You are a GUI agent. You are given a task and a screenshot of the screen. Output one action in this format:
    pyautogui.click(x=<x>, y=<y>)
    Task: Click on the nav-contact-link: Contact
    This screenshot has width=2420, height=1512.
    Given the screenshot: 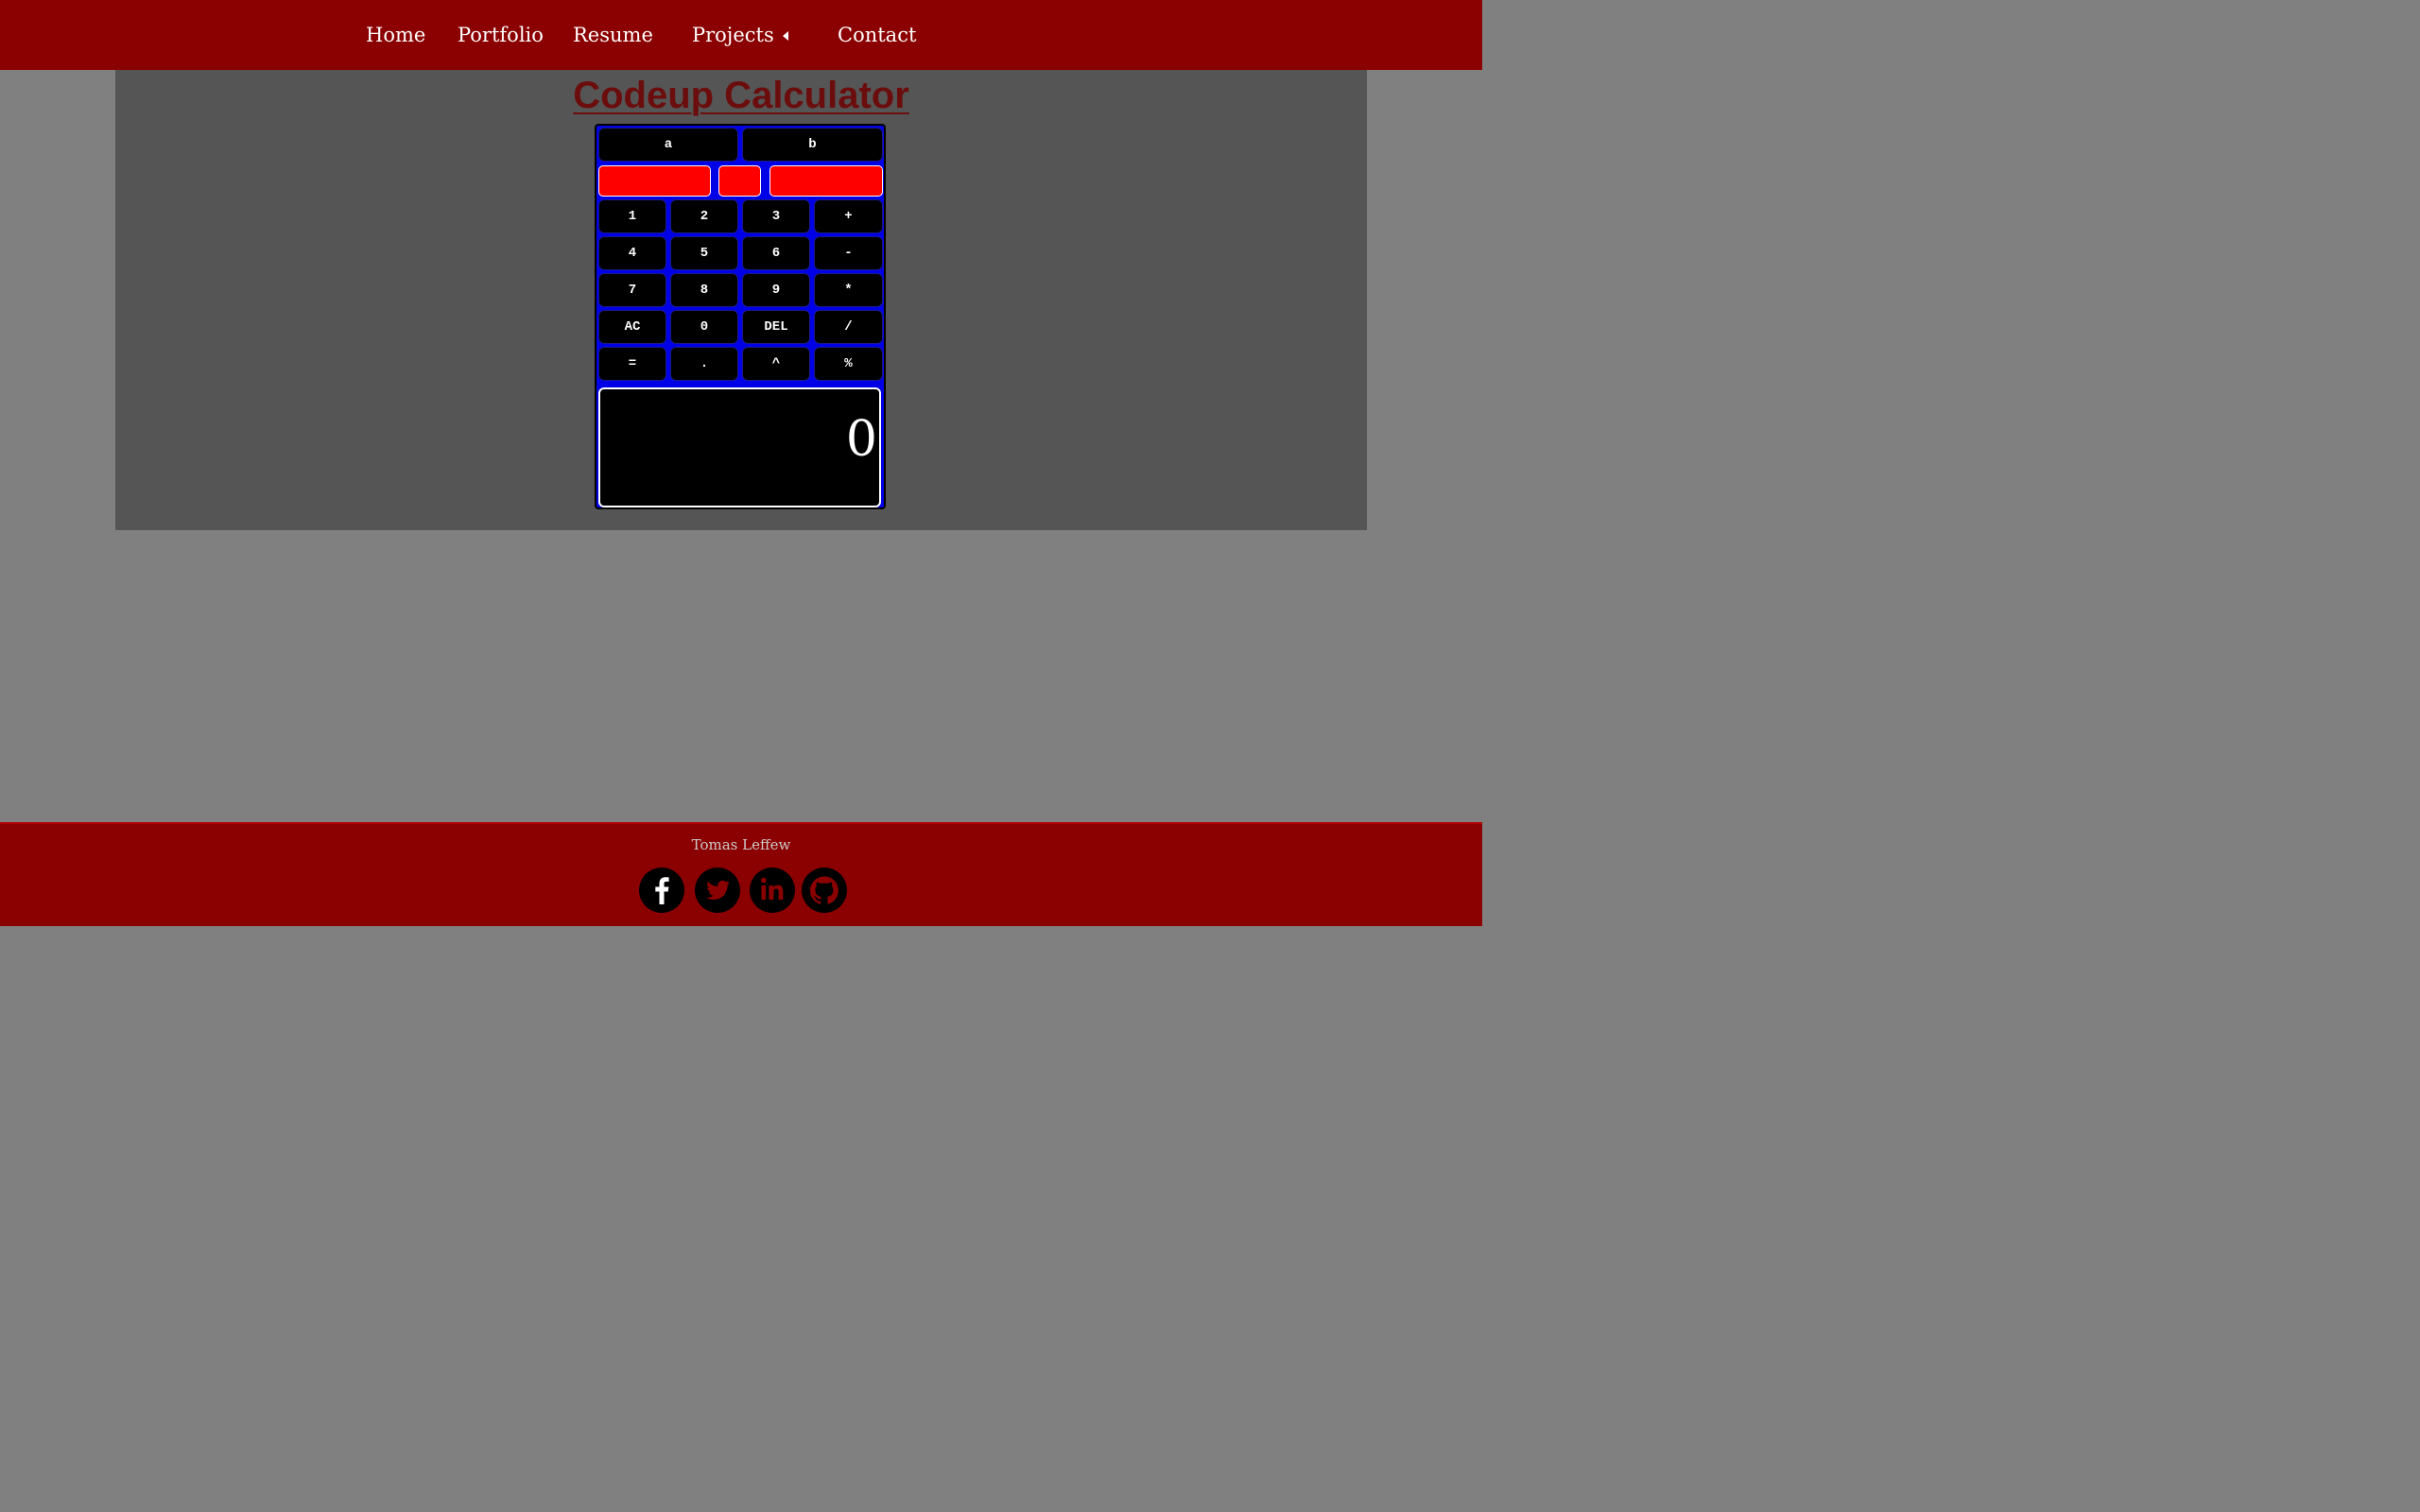 What is the action you would take?
    pyautogui.click(x=877, y=35)
    